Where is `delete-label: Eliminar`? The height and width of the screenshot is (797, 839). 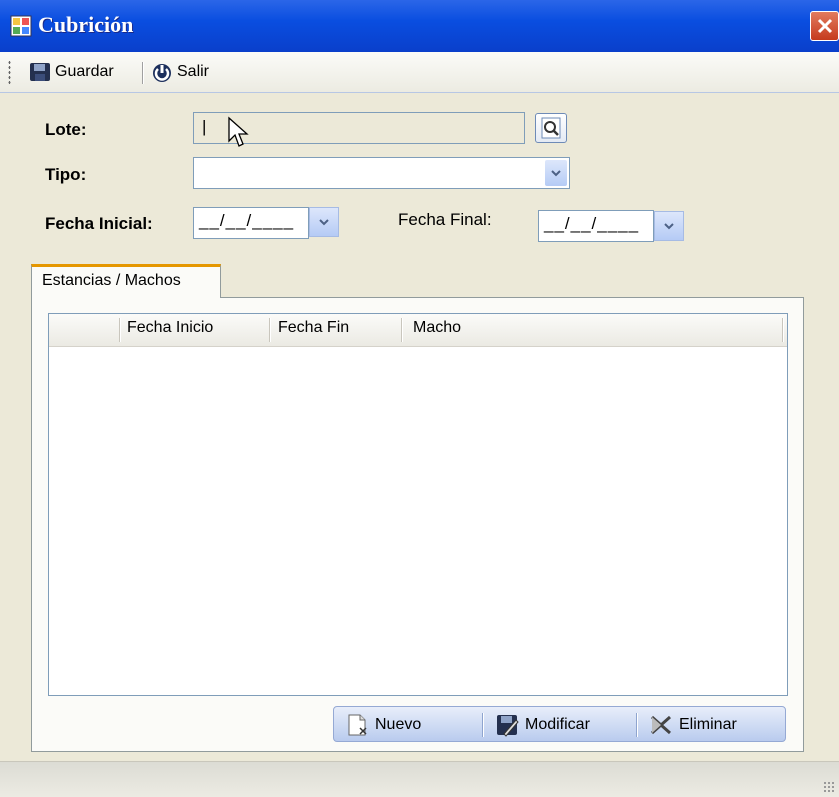 delete-label: Eliminar is located at coordinates (708, 724).